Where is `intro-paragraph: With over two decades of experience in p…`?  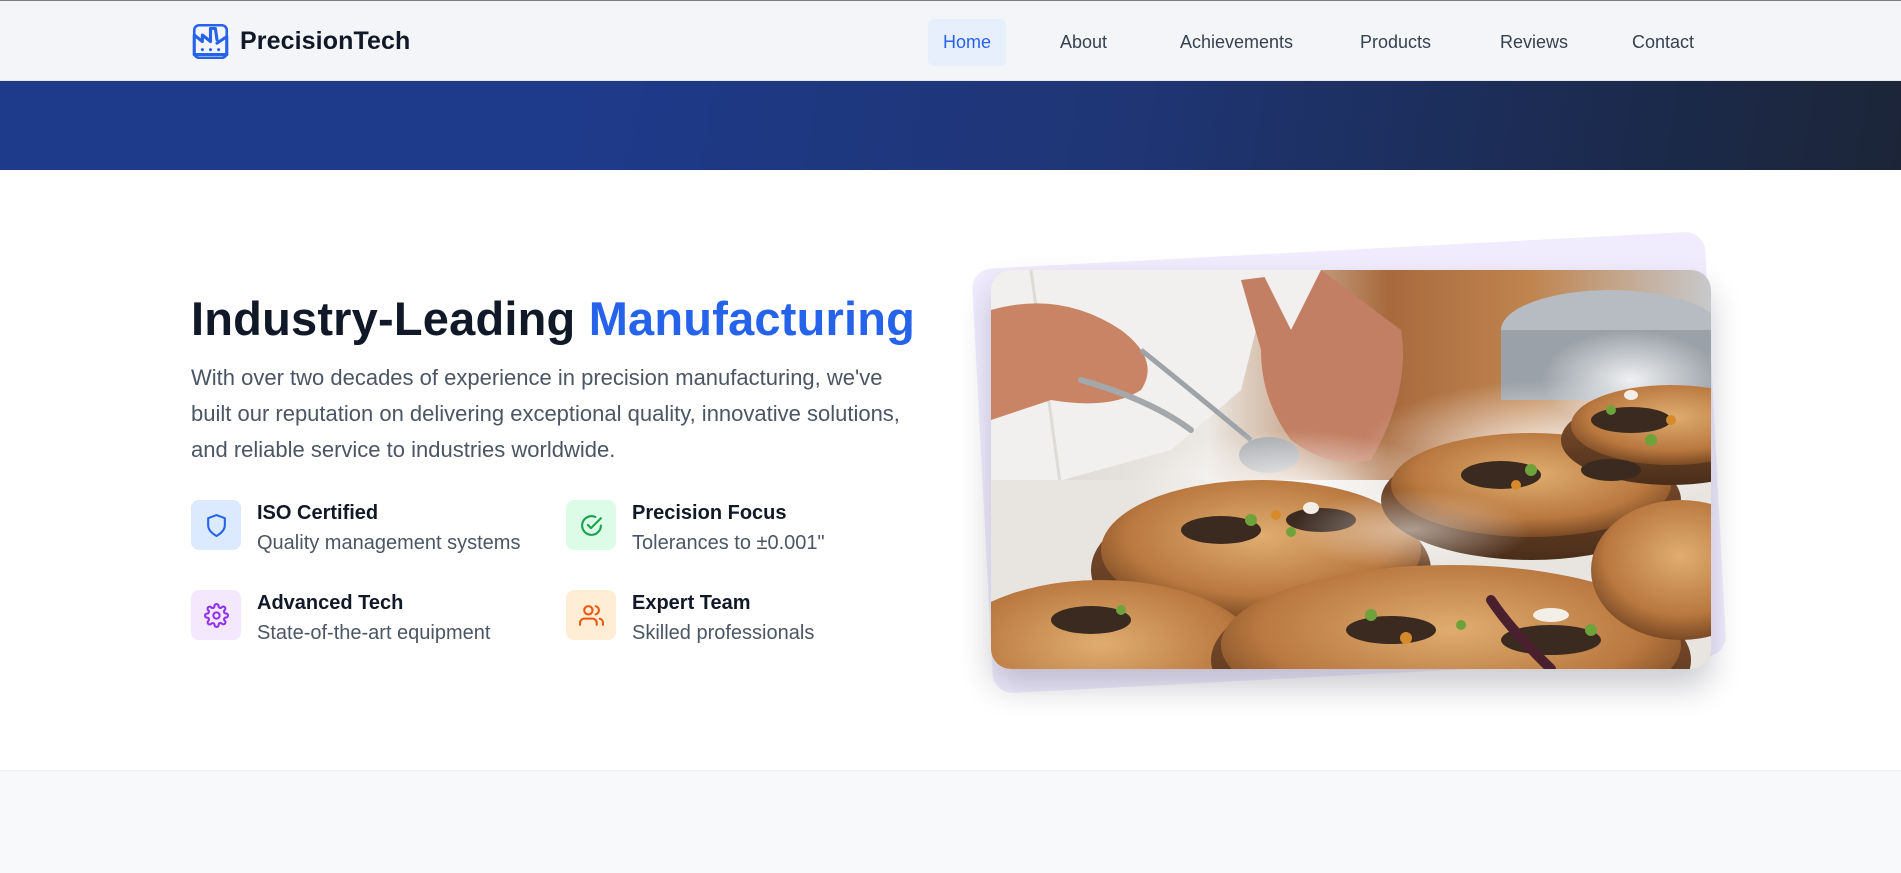 intro-paragraph: With over two decades of experience in p… is located at coordinates (545, 413).